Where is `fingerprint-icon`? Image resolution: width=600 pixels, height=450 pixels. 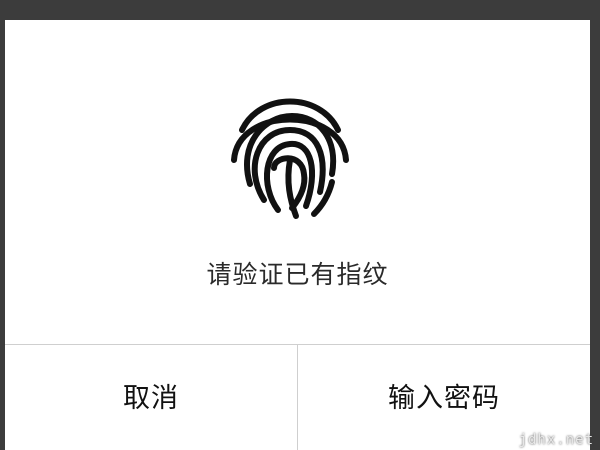 fingerprint-icon is located at coordinates (290, 158).